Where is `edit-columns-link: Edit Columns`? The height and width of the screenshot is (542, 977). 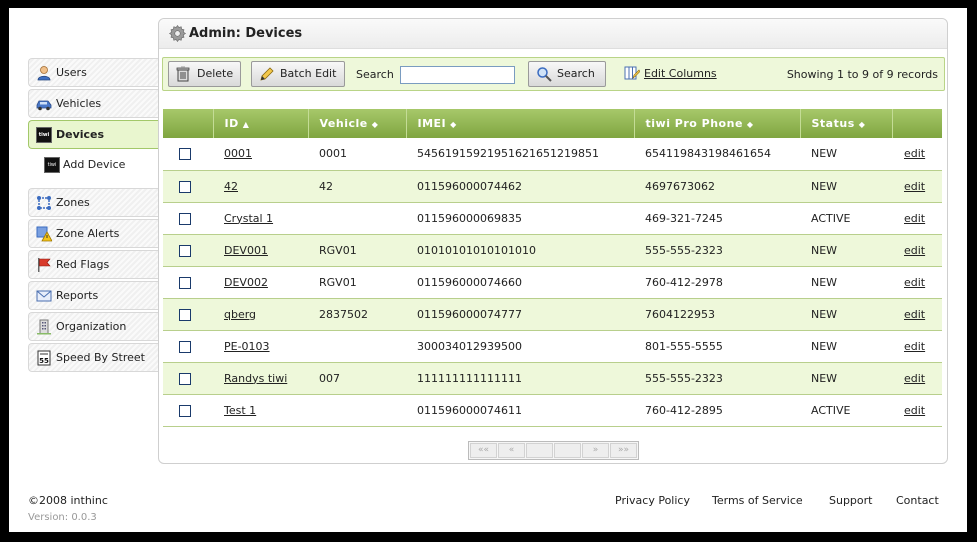 edit-columns-link: Edit Columns is located at coordinates (670, 73).